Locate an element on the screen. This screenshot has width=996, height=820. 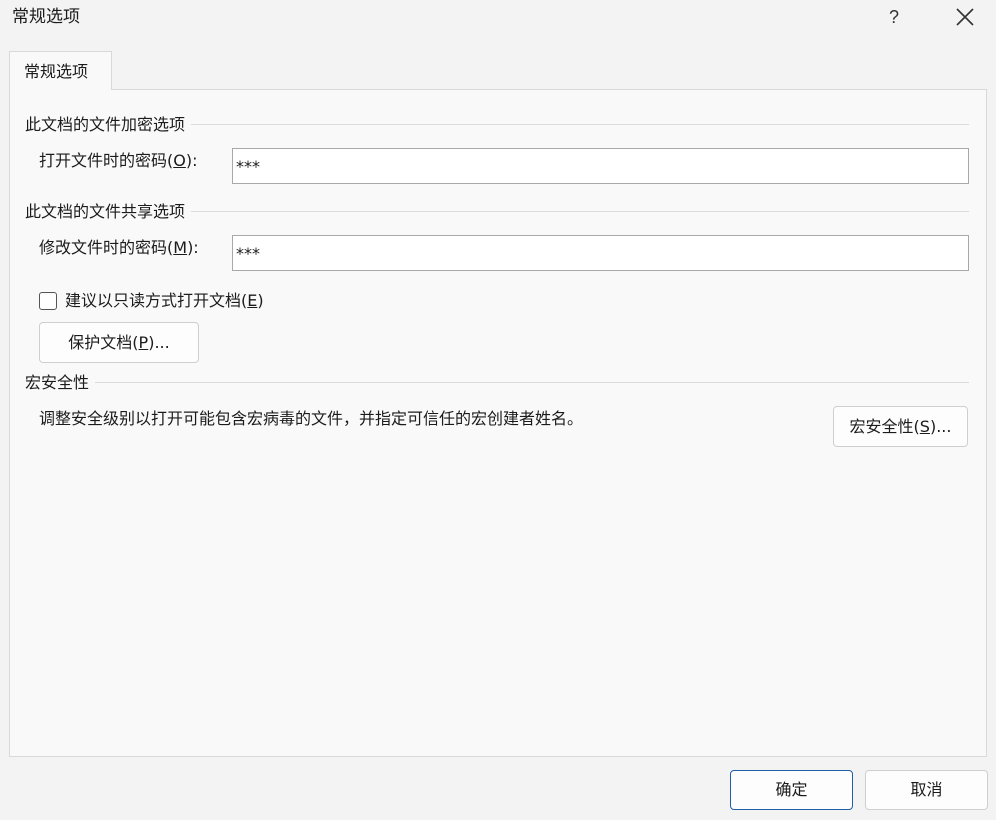
close-button is located at coordinates (965, 17).